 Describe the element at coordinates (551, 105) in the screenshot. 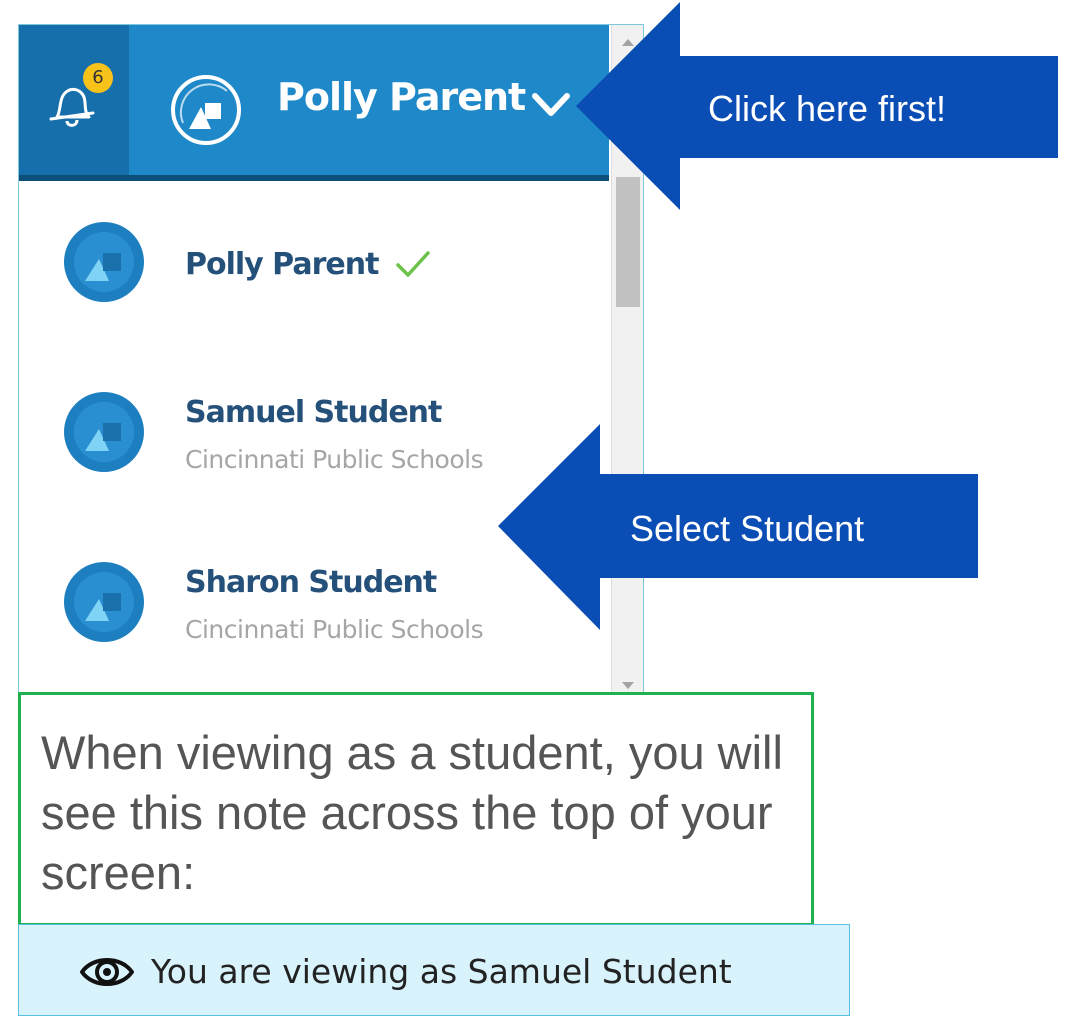

I see `chevron-down-icon` at that location.